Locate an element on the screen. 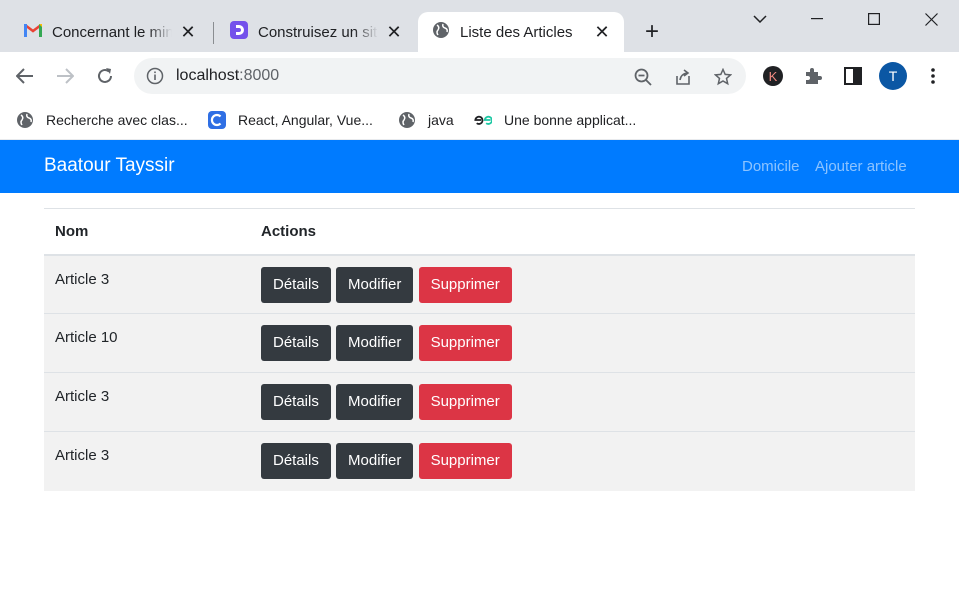  table-header-row: Nom Actions is located at coordinates (479, 232).